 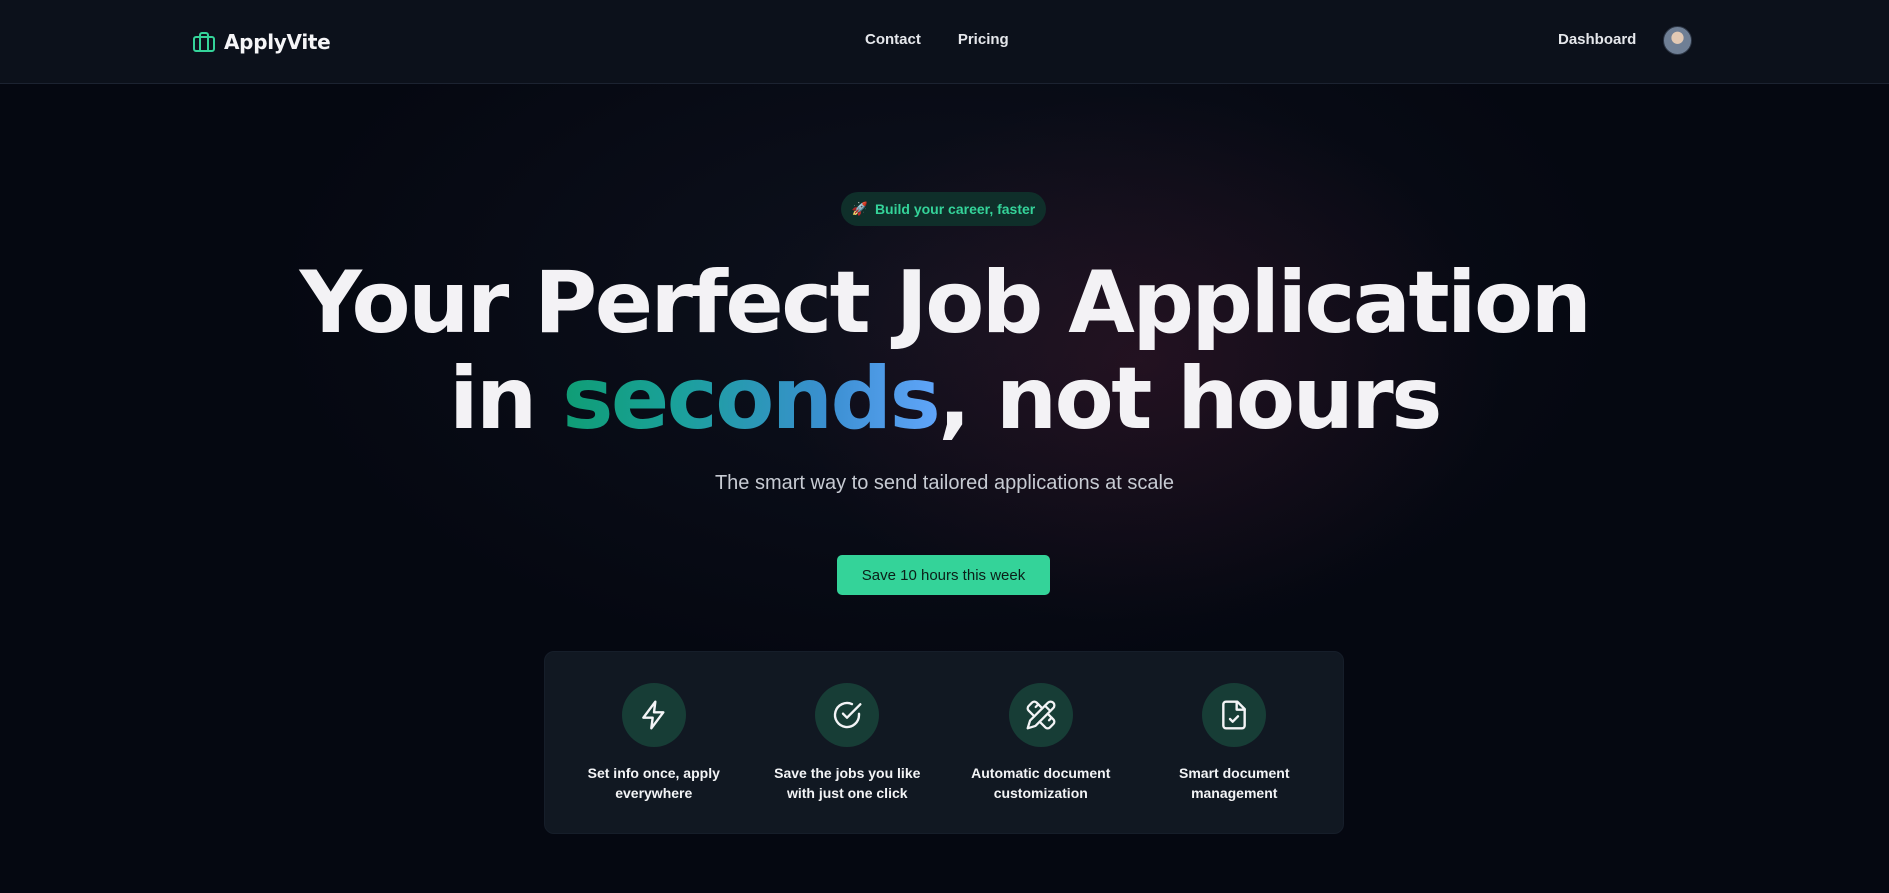 What do you see at coordinates (859, 208) in the screenshot?
I see `rocket-icon: 🚀` at bounding box center [859, 208].